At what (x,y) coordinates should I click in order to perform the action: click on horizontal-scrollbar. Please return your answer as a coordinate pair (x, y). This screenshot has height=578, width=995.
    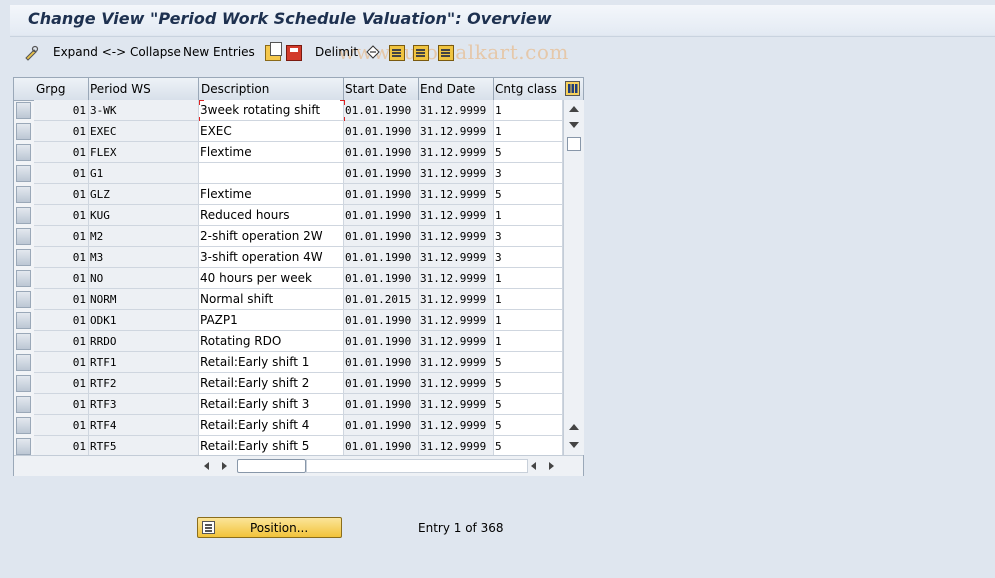
    Looking at the image, I should click on (298, 465).